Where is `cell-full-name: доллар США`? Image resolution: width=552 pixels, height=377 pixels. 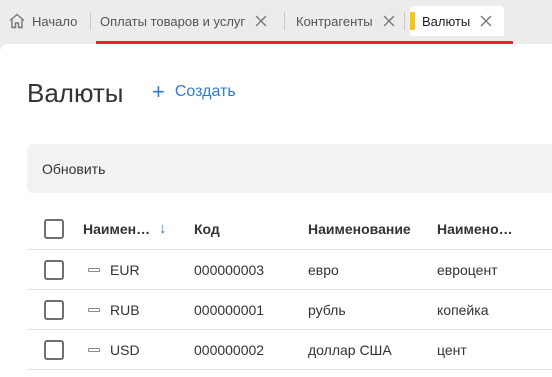
cell-full-name: доллар США is located at coordinates (350, 349).